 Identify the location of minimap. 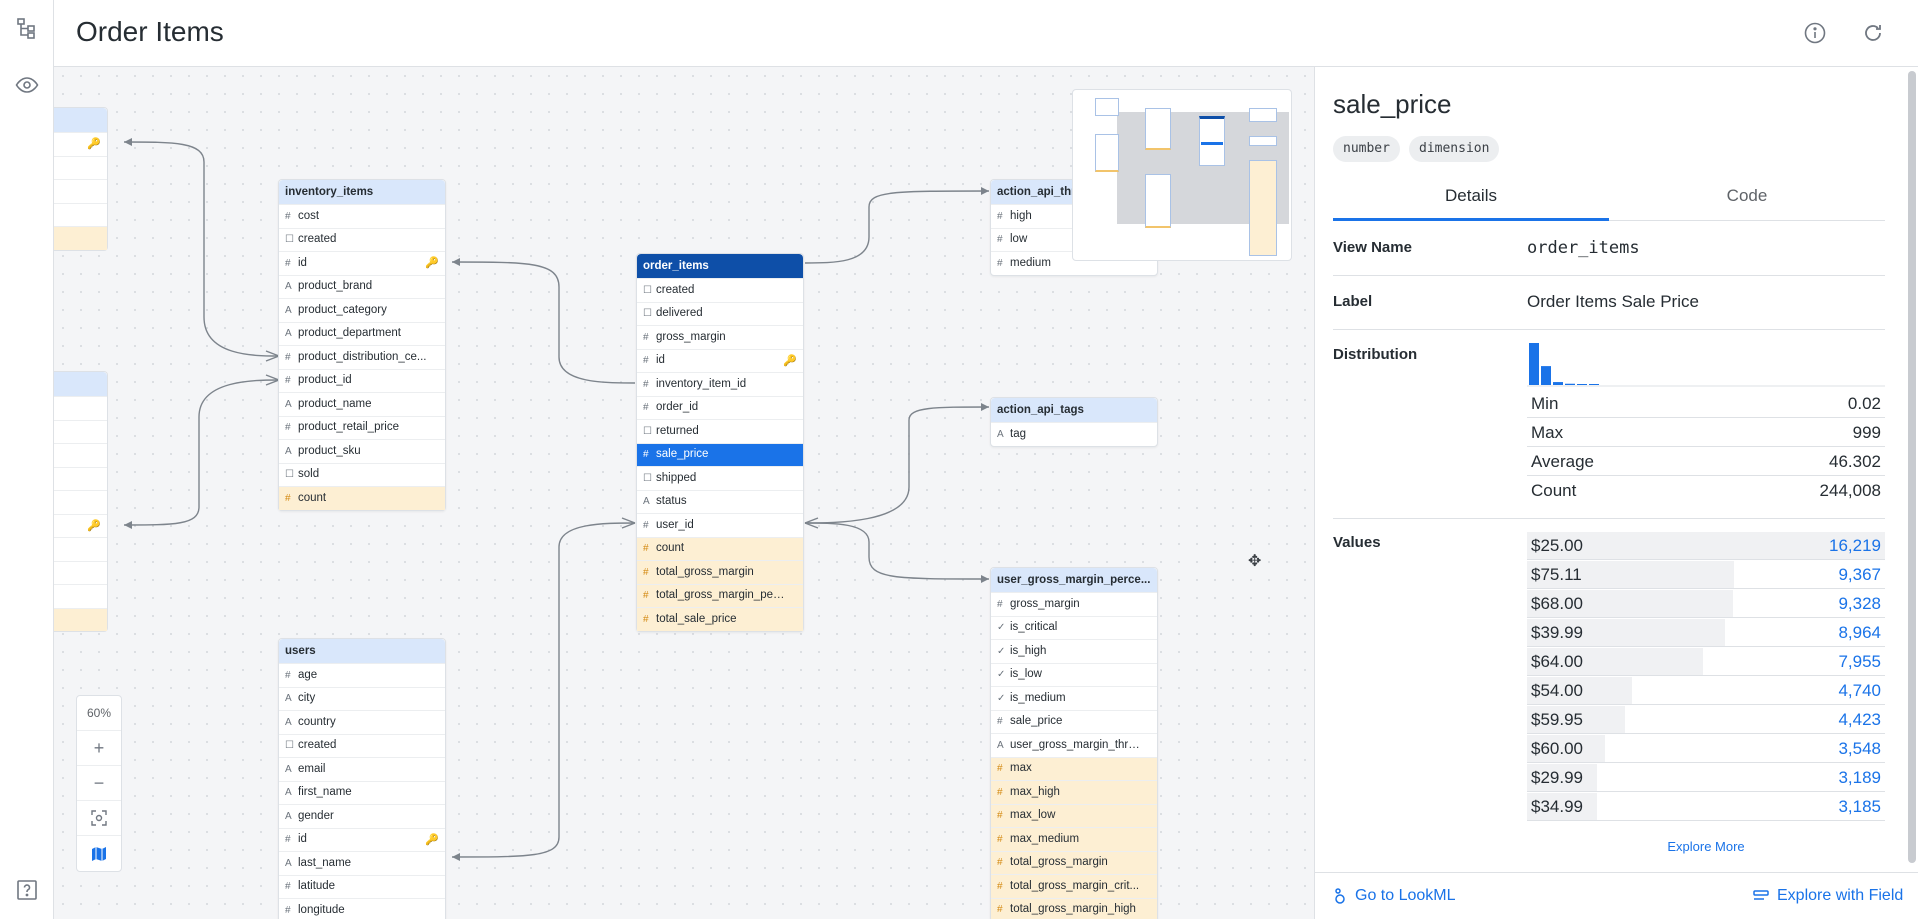
(1182, 175).